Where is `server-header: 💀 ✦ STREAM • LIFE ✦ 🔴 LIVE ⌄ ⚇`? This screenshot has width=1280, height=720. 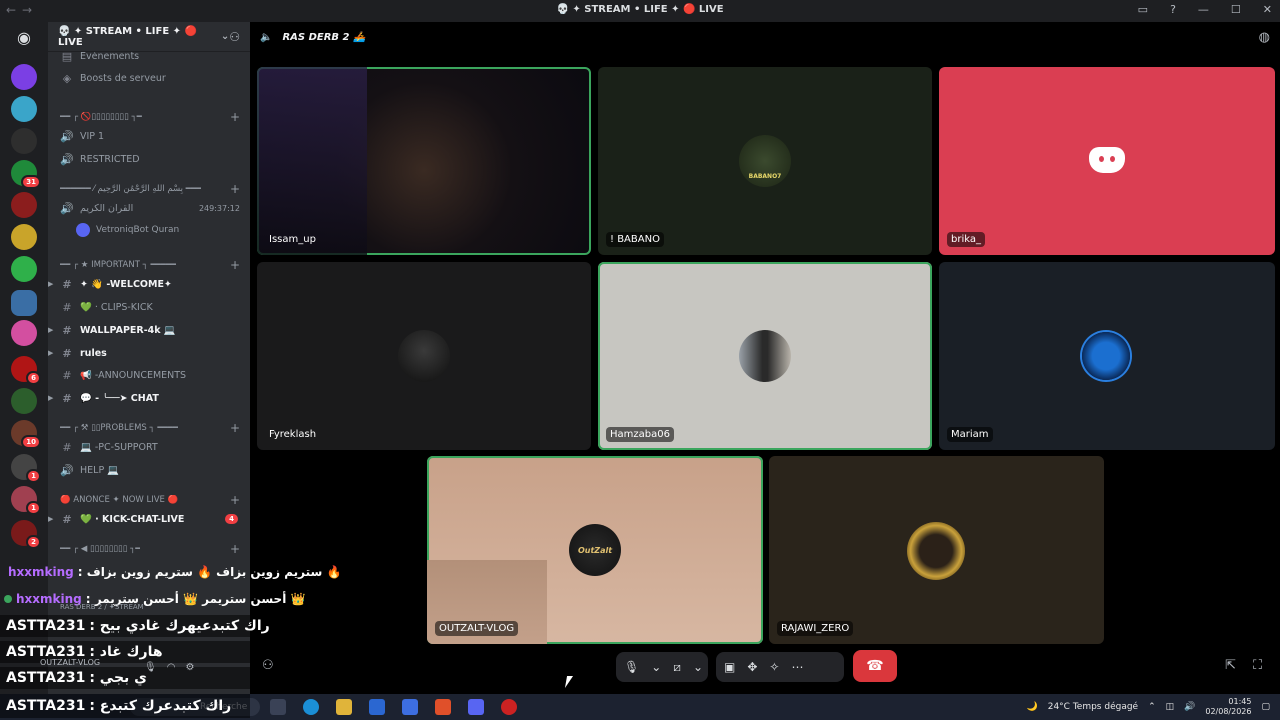 server-header: 💀 ✦ STREAM • LIFE ✦ 🔴 LIVE ⌄ ⚇ is located at coordinates (149, 37).